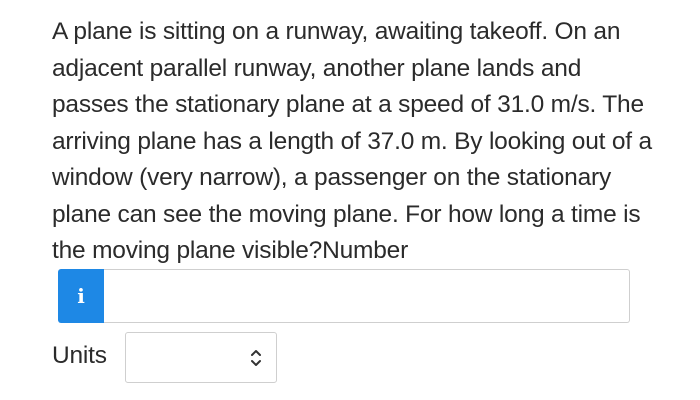 This screenshot has height=400, width=700. Describe the element at coordinates (201, 357) in the screenshot. I see `units-select` at that location.